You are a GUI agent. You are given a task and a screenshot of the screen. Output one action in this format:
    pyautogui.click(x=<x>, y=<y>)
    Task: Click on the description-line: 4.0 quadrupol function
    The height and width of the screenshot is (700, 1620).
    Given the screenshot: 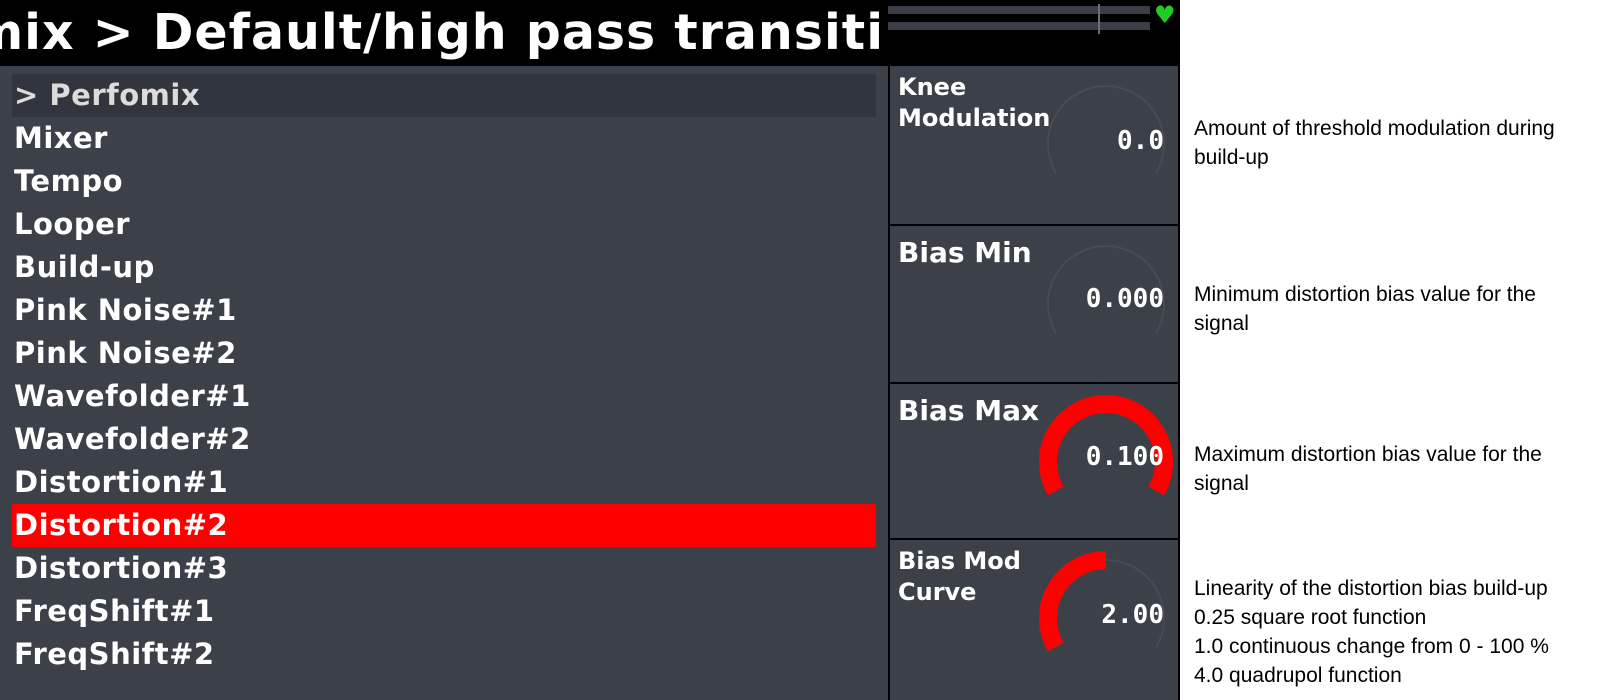 What is the action you would take?
    pyautogui.click(x=1298, y=675)
    